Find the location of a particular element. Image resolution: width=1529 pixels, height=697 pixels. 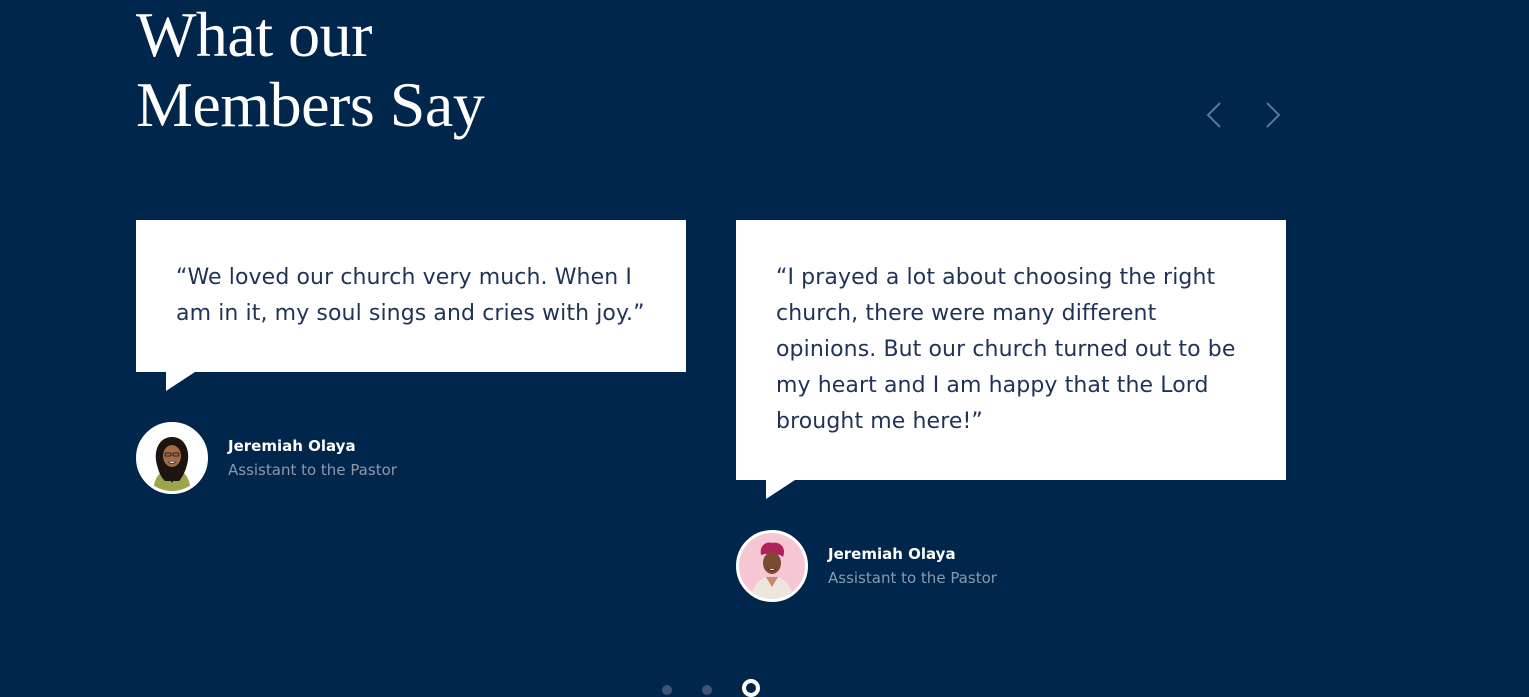

section-heading-line-1: What our is located at coordinates (254, 35).